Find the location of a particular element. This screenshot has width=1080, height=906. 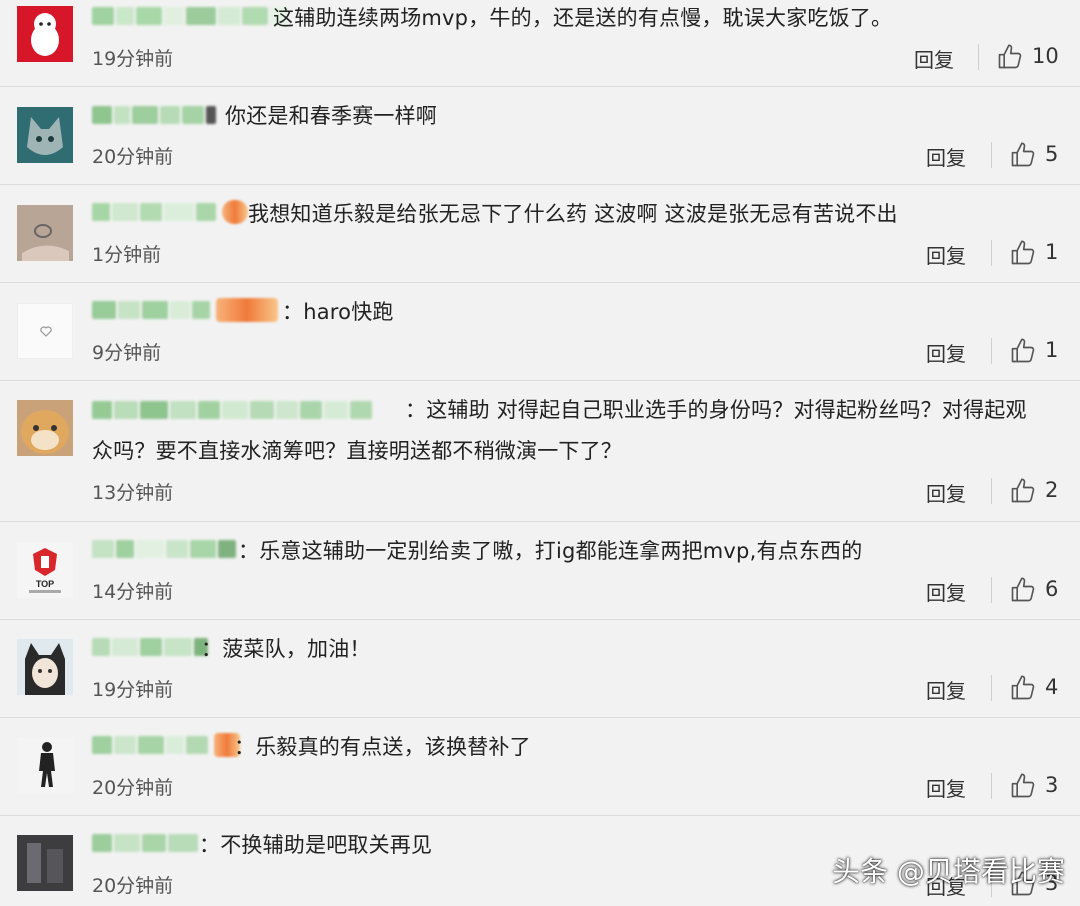

comment-text-content: 乐毅真的有点送，该换替补了 is located at coordinates (393, 747).